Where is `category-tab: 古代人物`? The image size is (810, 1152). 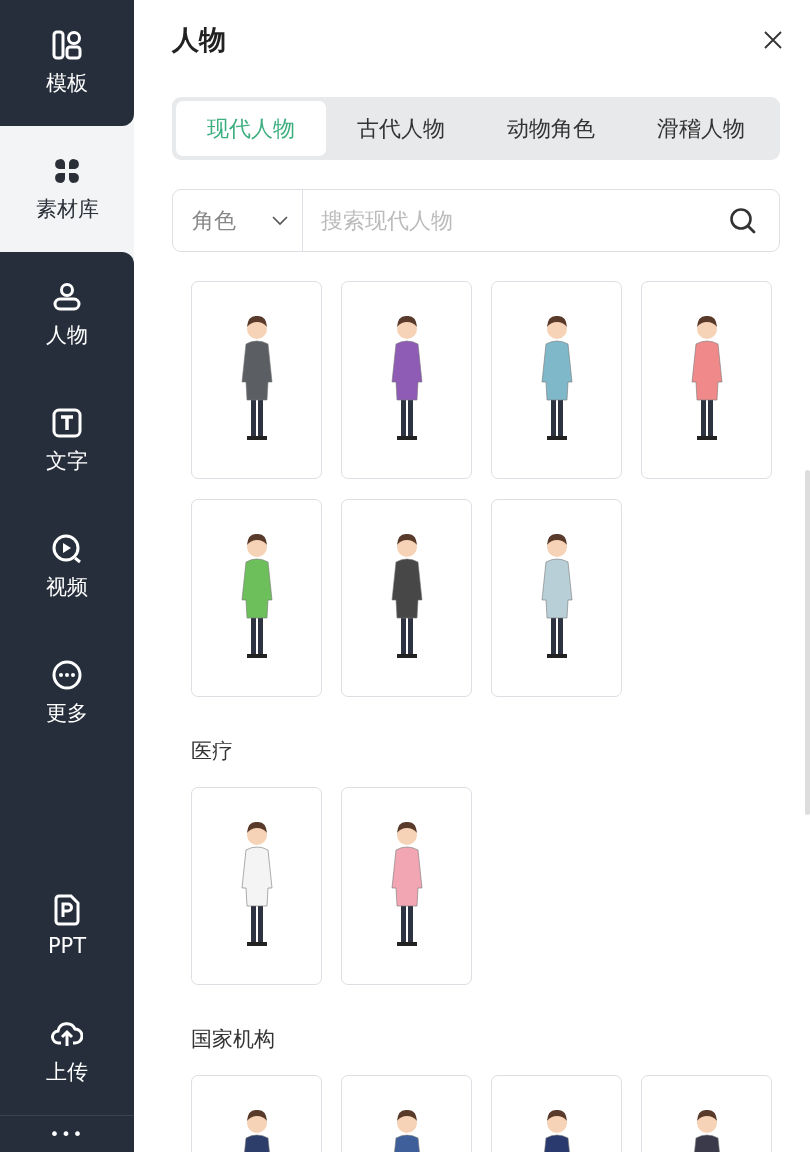 category-tab: 古代人物 is located at coordinates (401, 128).